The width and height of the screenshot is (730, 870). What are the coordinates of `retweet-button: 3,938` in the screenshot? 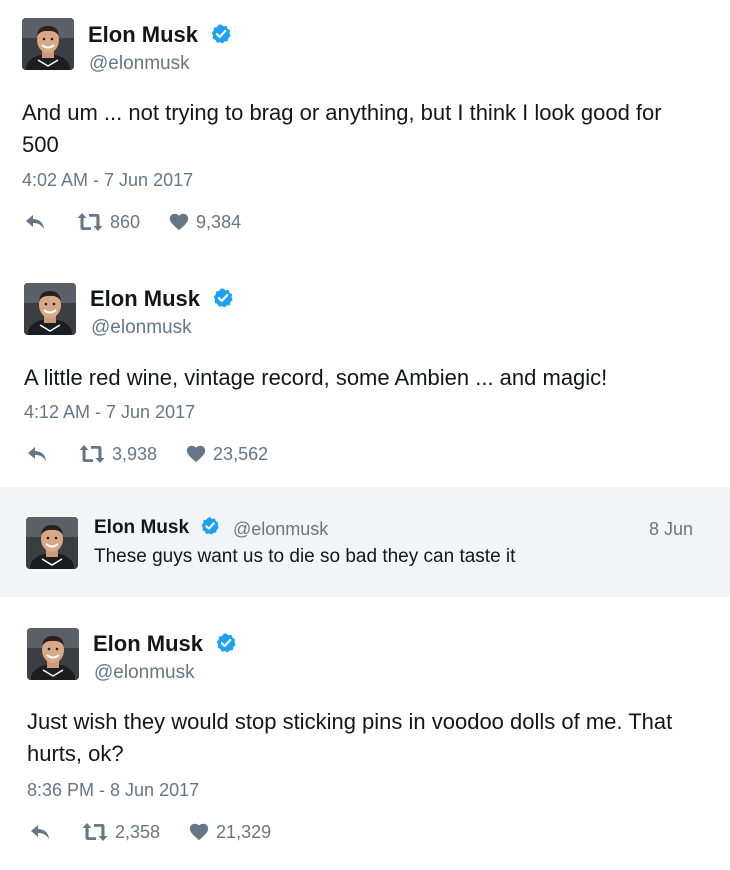 It's located at (117, 454).